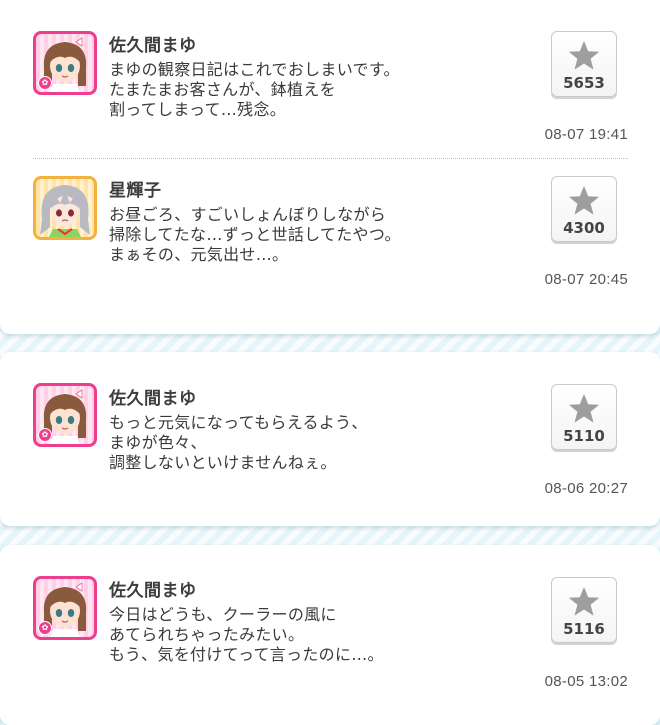 The height and width of the screenshot is (725, 660). Describe the element at coordinates (238, 422) in the screenshot. I see `message-line: もっと元気になってもらえるよう、` at that location.